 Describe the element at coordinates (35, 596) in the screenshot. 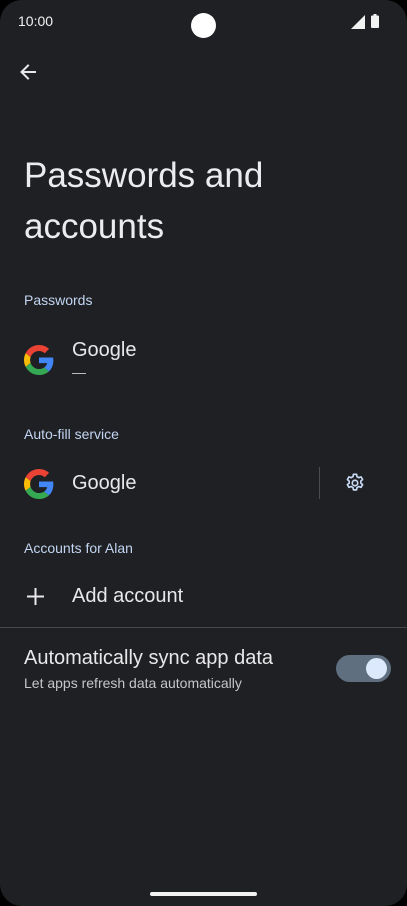

I see `plus-icon` at that location.